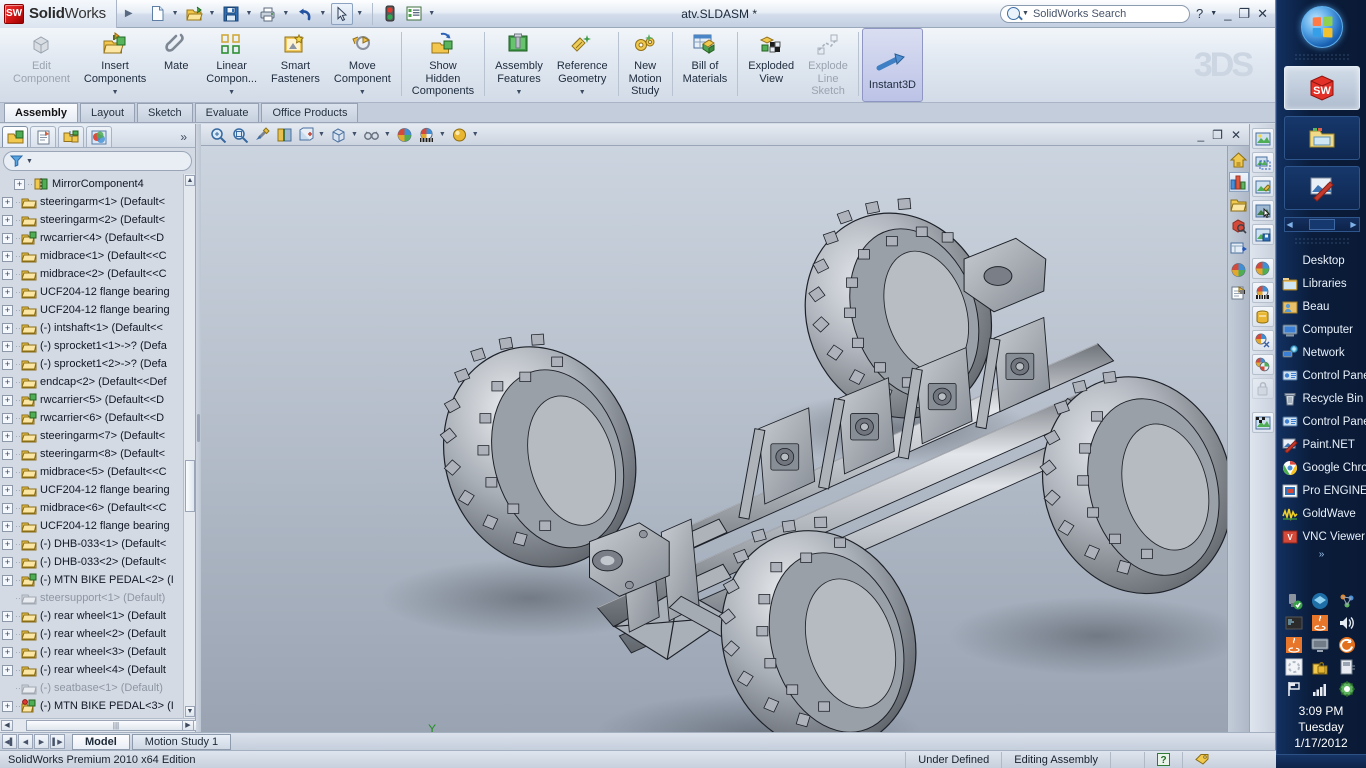  What do you see at coordinates (1321, 27) in the screenshot?
I see `start-orb-icon` at bounding box center [1321, 27].